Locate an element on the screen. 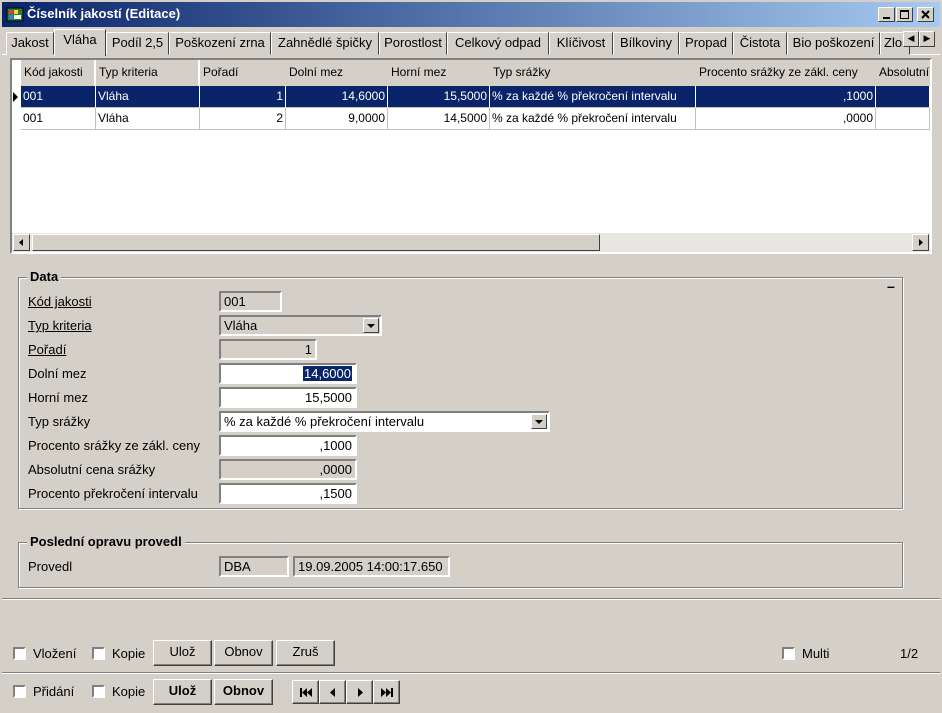 This screenshot has width=942, height=713. label-kopie-2: Kopie is located at coordinates (129, 691).